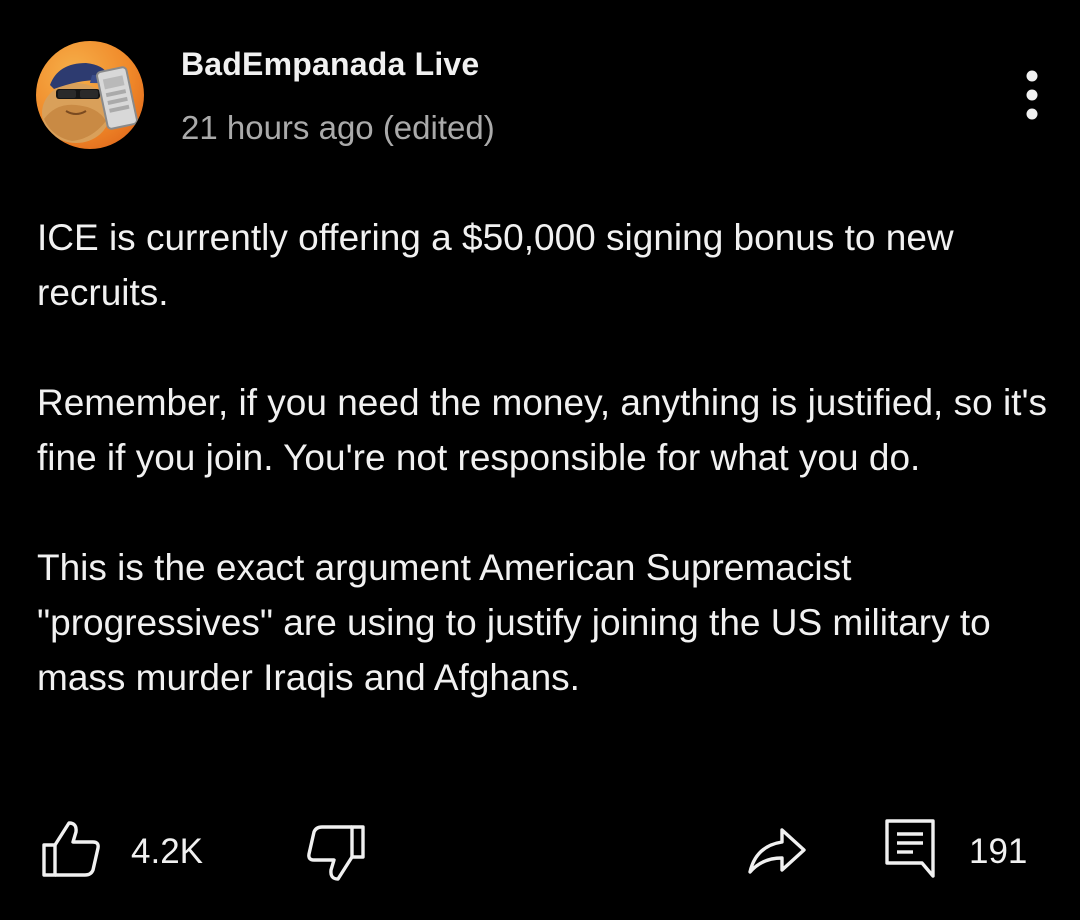 The image size is (1080, 920). I want to click on like-button, so click(71, 849).